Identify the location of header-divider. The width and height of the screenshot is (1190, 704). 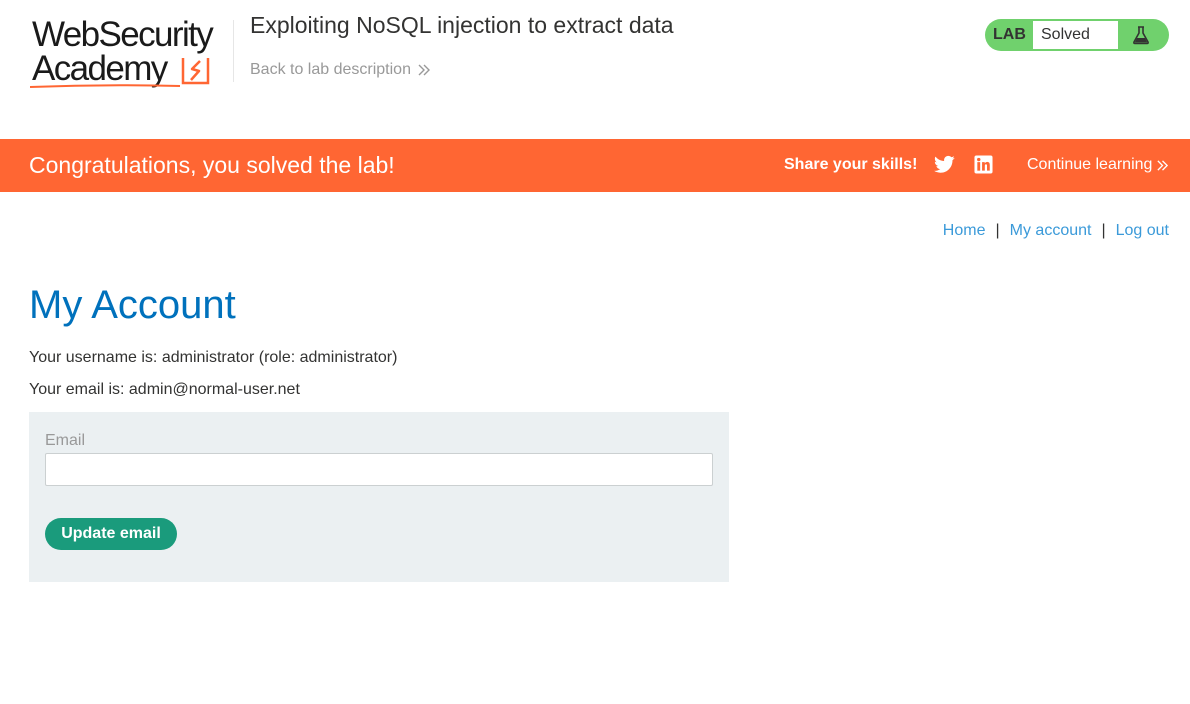
(233, 51).